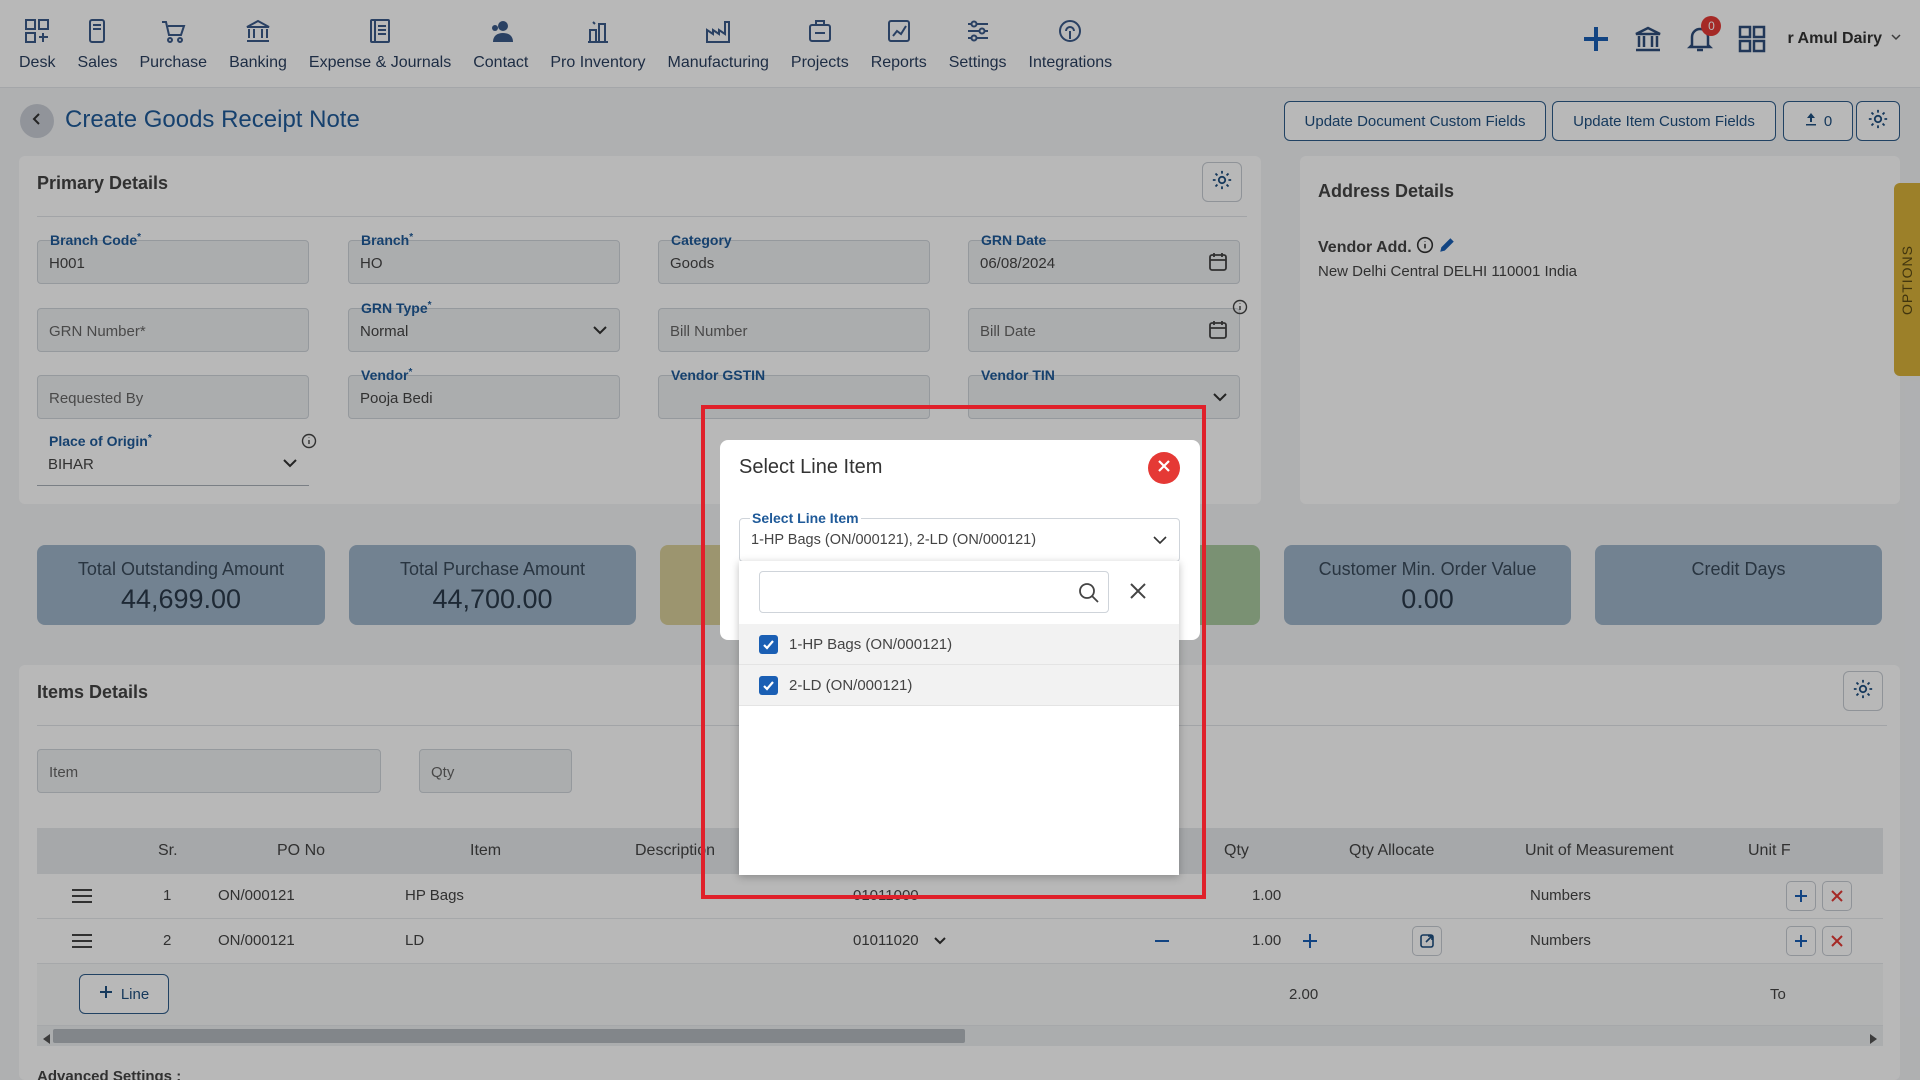 This screenshot has width=1920, height=1080. I want to click on highlight-frame, so click(953, 652).